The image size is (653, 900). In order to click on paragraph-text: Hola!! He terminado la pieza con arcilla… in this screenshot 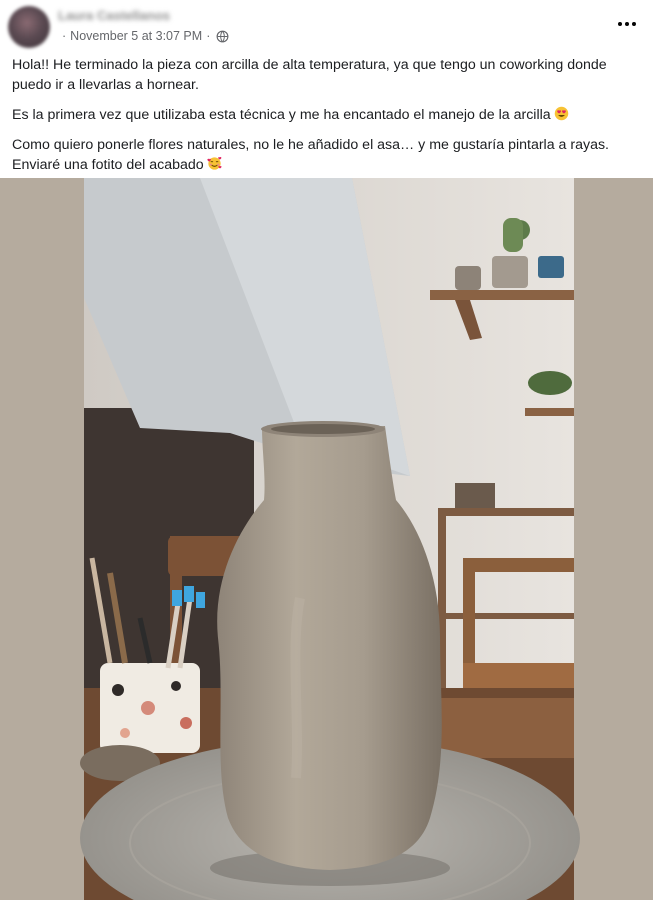, I will do `click(309, 75)`.